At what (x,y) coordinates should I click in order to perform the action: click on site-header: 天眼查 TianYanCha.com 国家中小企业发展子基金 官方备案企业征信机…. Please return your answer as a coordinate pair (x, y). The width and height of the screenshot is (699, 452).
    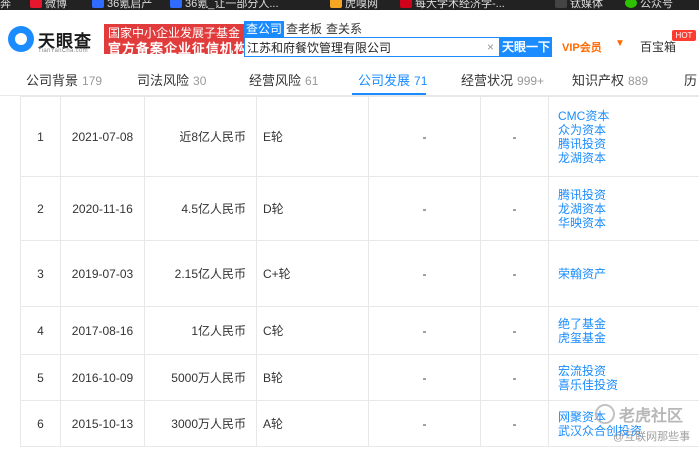
    Looking at the image, I should click on (349, 38).